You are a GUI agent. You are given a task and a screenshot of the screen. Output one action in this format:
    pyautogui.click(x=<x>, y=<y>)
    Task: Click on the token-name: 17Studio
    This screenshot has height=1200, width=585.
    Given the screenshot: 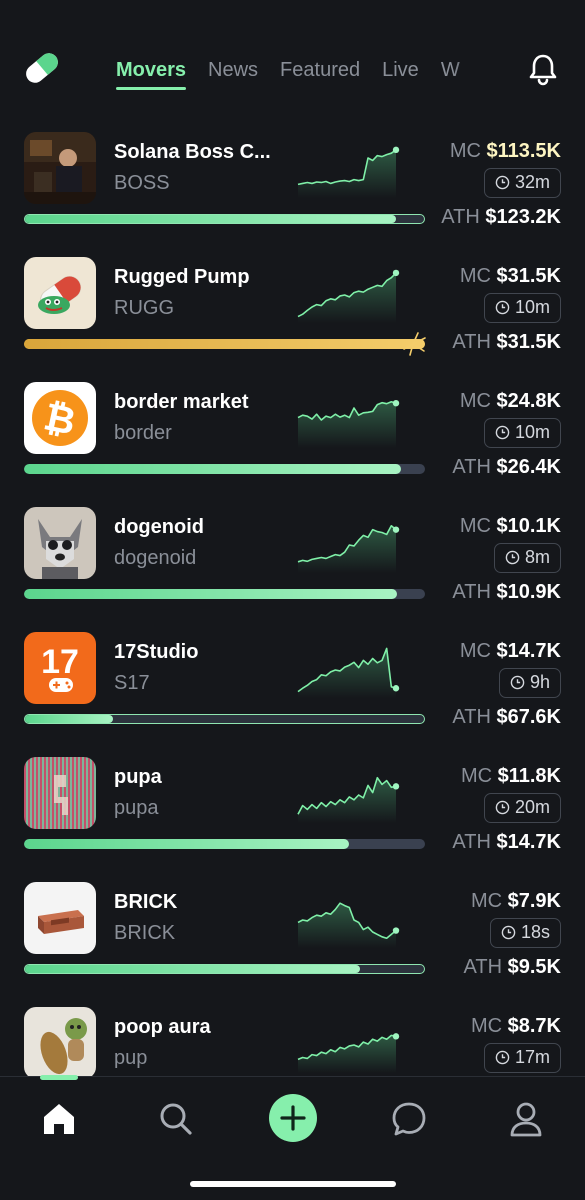 What is the action you would take?
    pyautogui.click(x=156, y=652)
    